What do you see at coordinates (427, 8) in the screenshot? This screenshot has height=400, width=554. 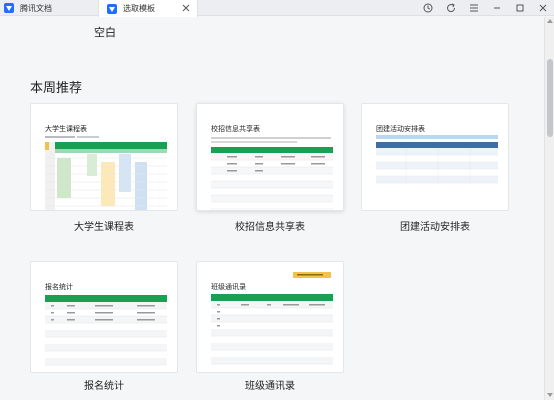 I see `history-icon` at bounding box center [427, 8].